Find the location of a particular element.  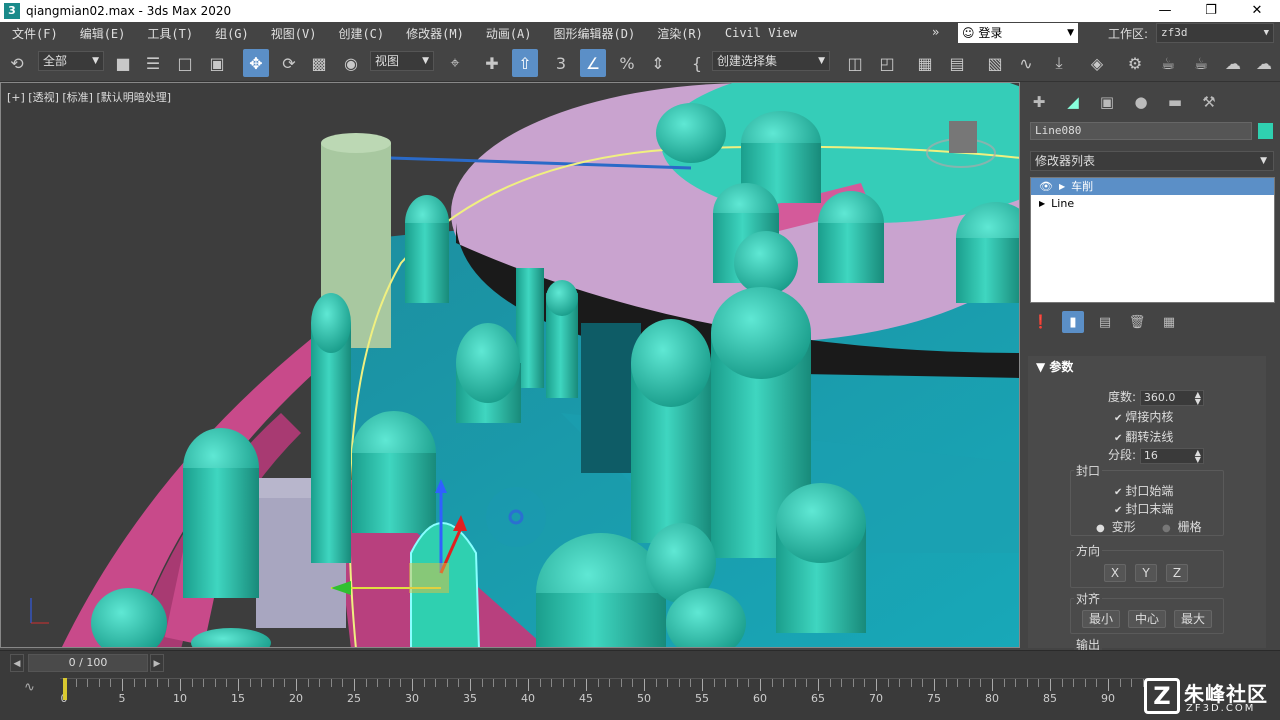

weld-core-checkbox: ✔ 焊接内核 is located at coordinates (1143, 416).